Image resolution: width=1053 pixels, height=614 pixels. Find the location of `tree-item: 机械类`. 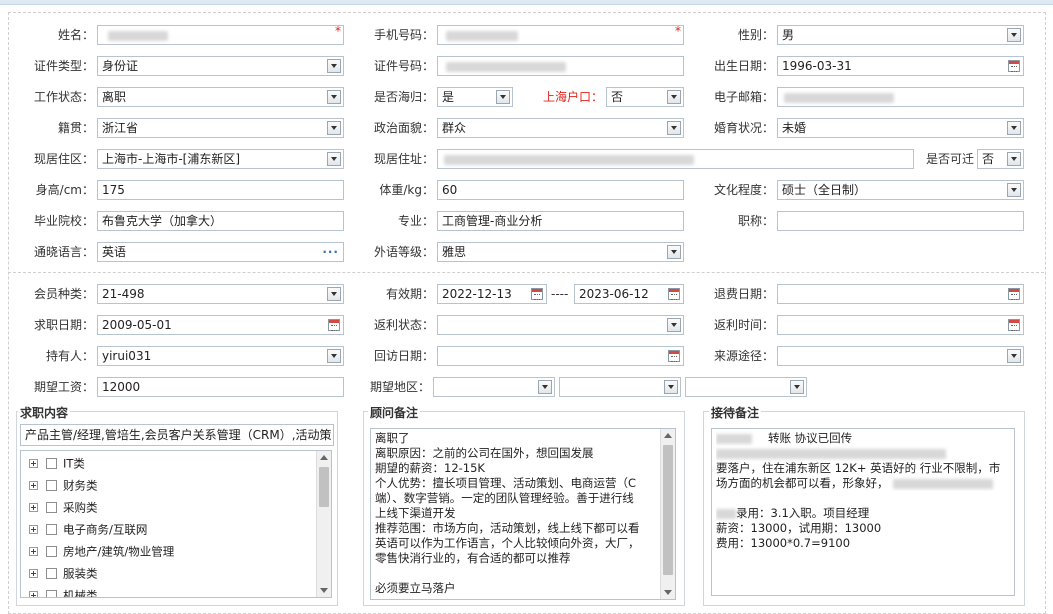

tree-item: 机械类 is located at coordinates (63, 591).